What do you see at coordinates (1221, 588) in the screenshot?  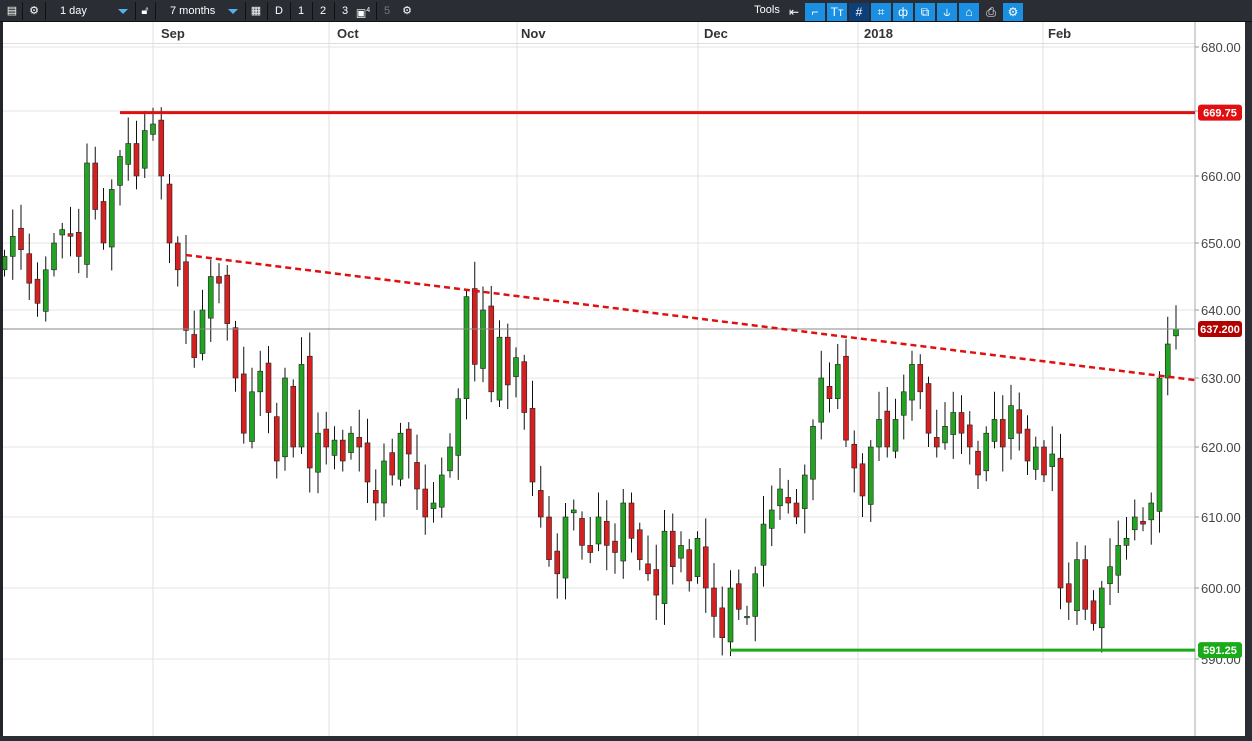 I see `y-tick-label: 600.00` at bounding box center [1221, 588].